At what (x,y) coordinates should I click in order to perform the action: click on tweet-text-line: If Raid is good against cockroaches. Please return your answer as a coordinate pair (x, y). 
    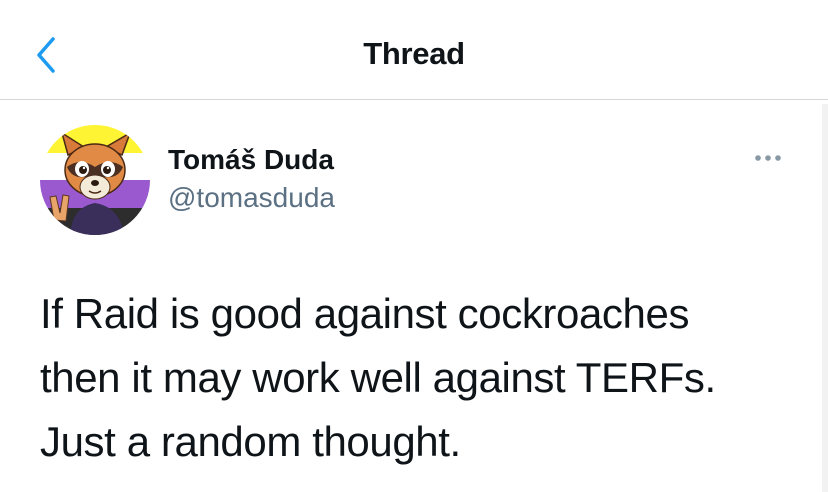
    Looking at the image, I should click on (365, 313).